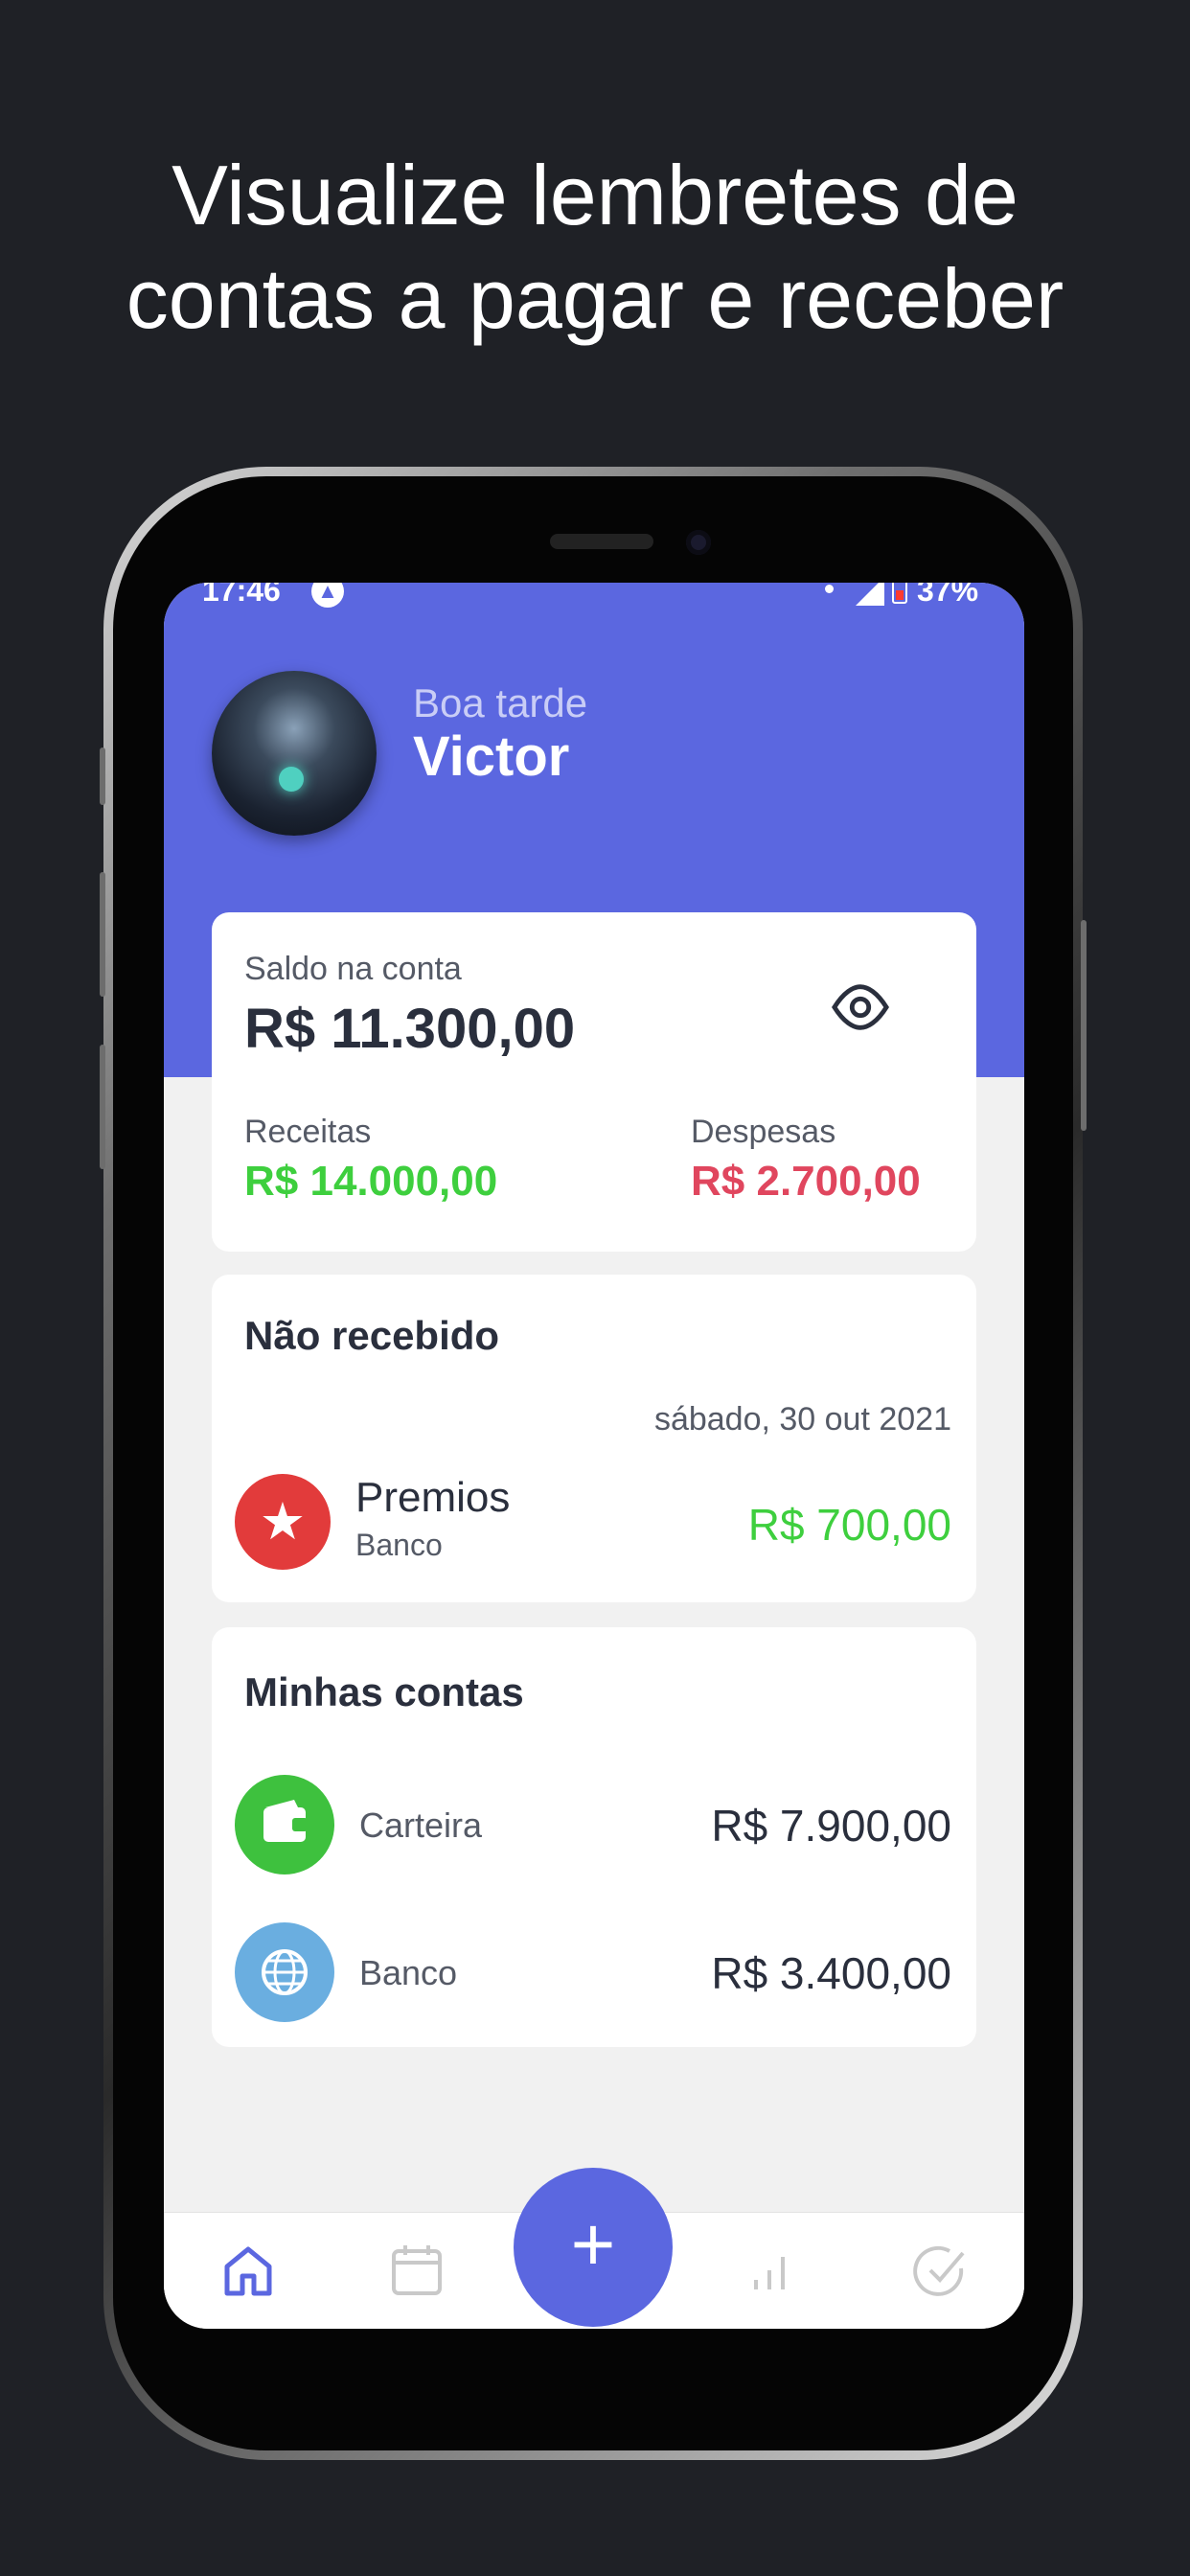  What do you see at coordinates (594, 597) in the screenshot?
I see `status-bar: 17:46 ▲ 37%` at bounding box center [594, 597].